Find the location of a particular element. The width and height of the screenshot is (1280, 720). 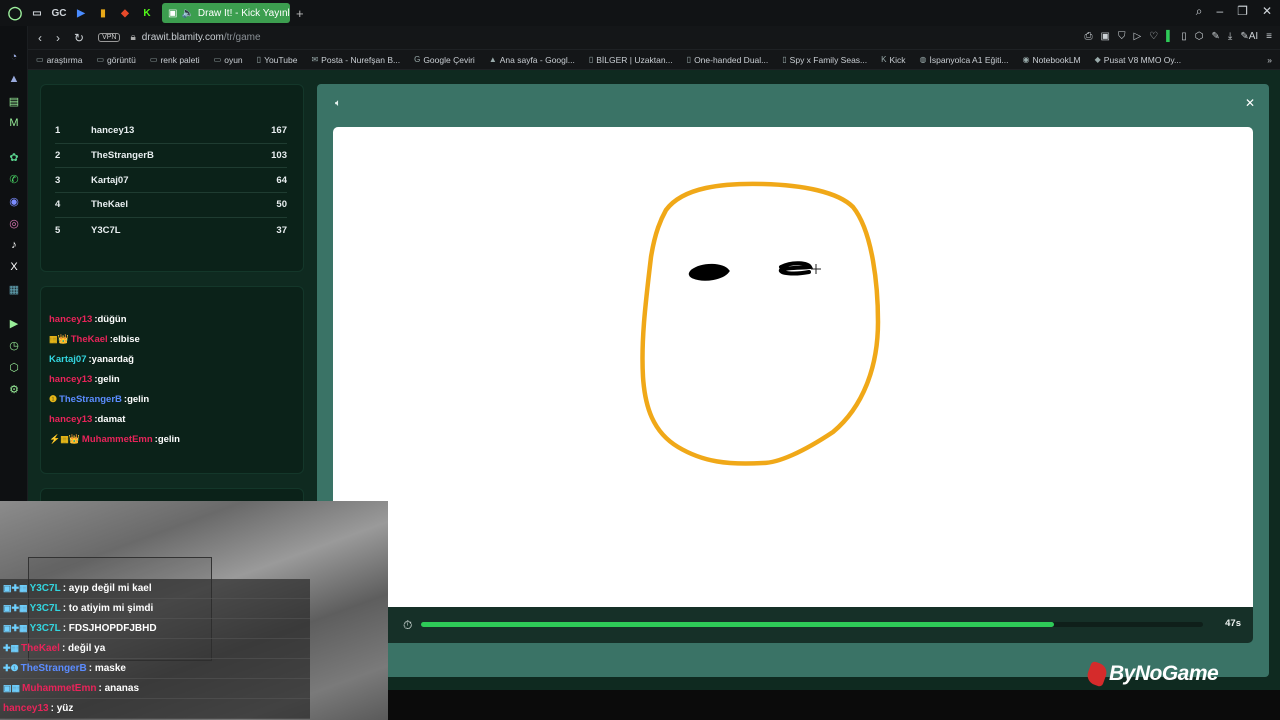

leaderboard-row: 2 TheStrangerB 103 is located at coordinates (171, 156).